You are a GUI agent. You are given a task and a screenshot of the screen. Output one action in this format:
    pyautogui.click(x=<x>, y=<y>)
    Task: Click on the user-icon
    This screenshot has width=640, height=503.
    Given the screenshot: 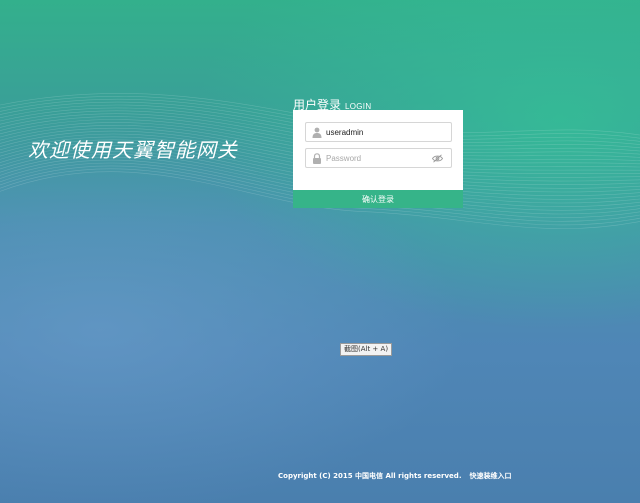 What is the action you would take?
    pyautogui.click(x=317, y=132)
    